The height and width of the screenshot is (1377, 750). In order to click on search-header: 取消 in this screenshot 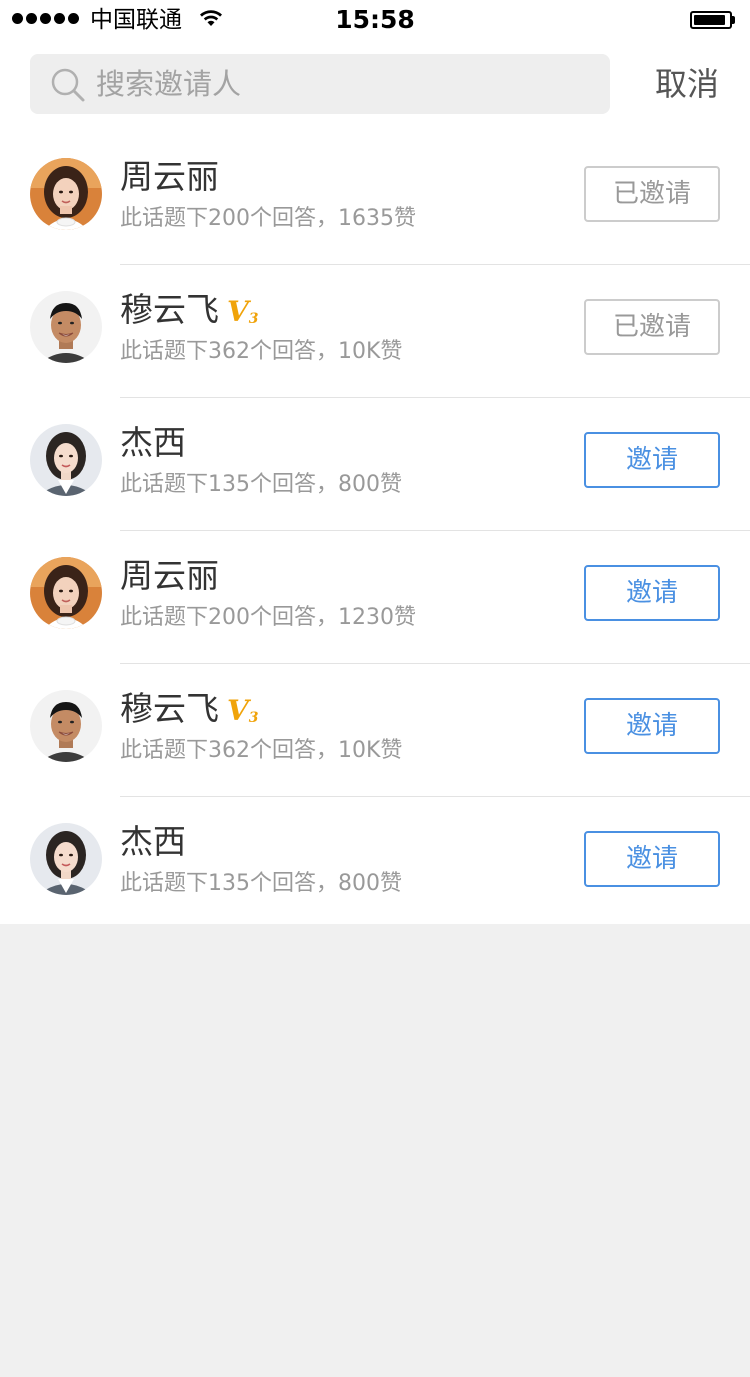, I will do `click(375, 86)`.